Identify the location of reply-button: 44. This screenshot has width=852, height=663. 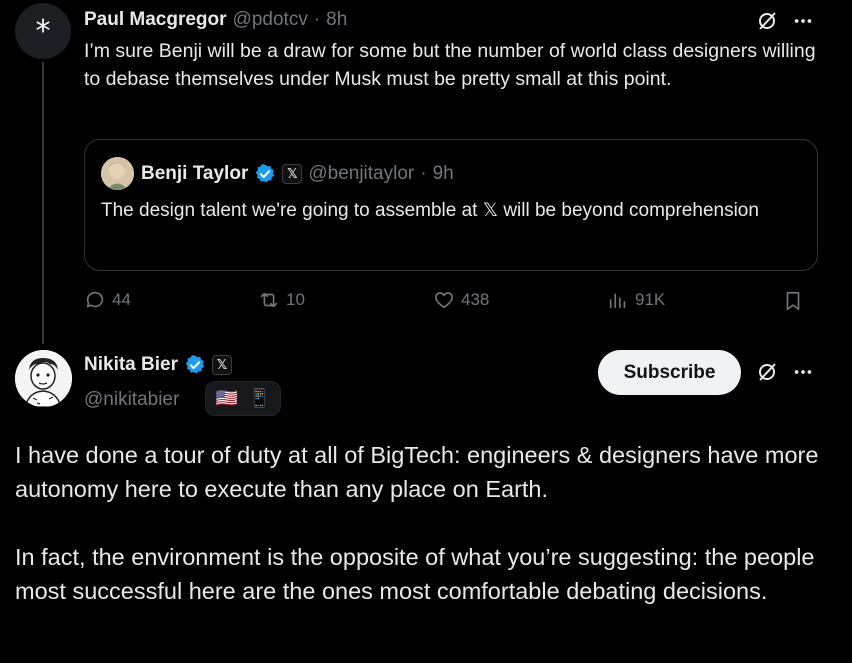
(107, 300).